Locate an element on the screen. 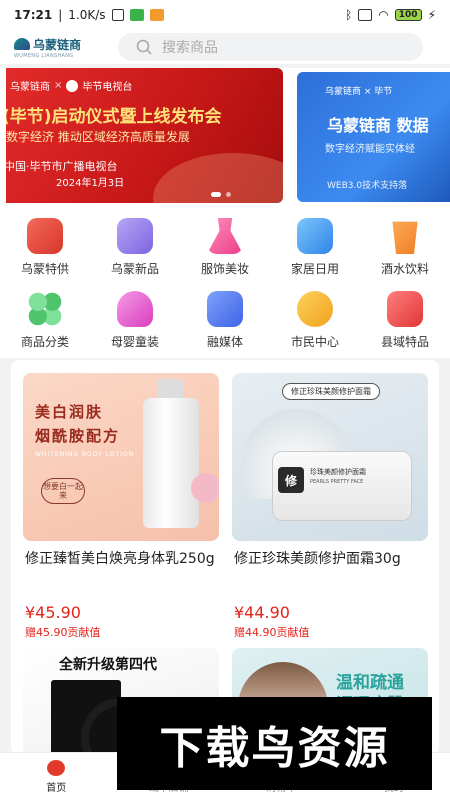  gift-bag-icon is located at coordinates (45, 236).